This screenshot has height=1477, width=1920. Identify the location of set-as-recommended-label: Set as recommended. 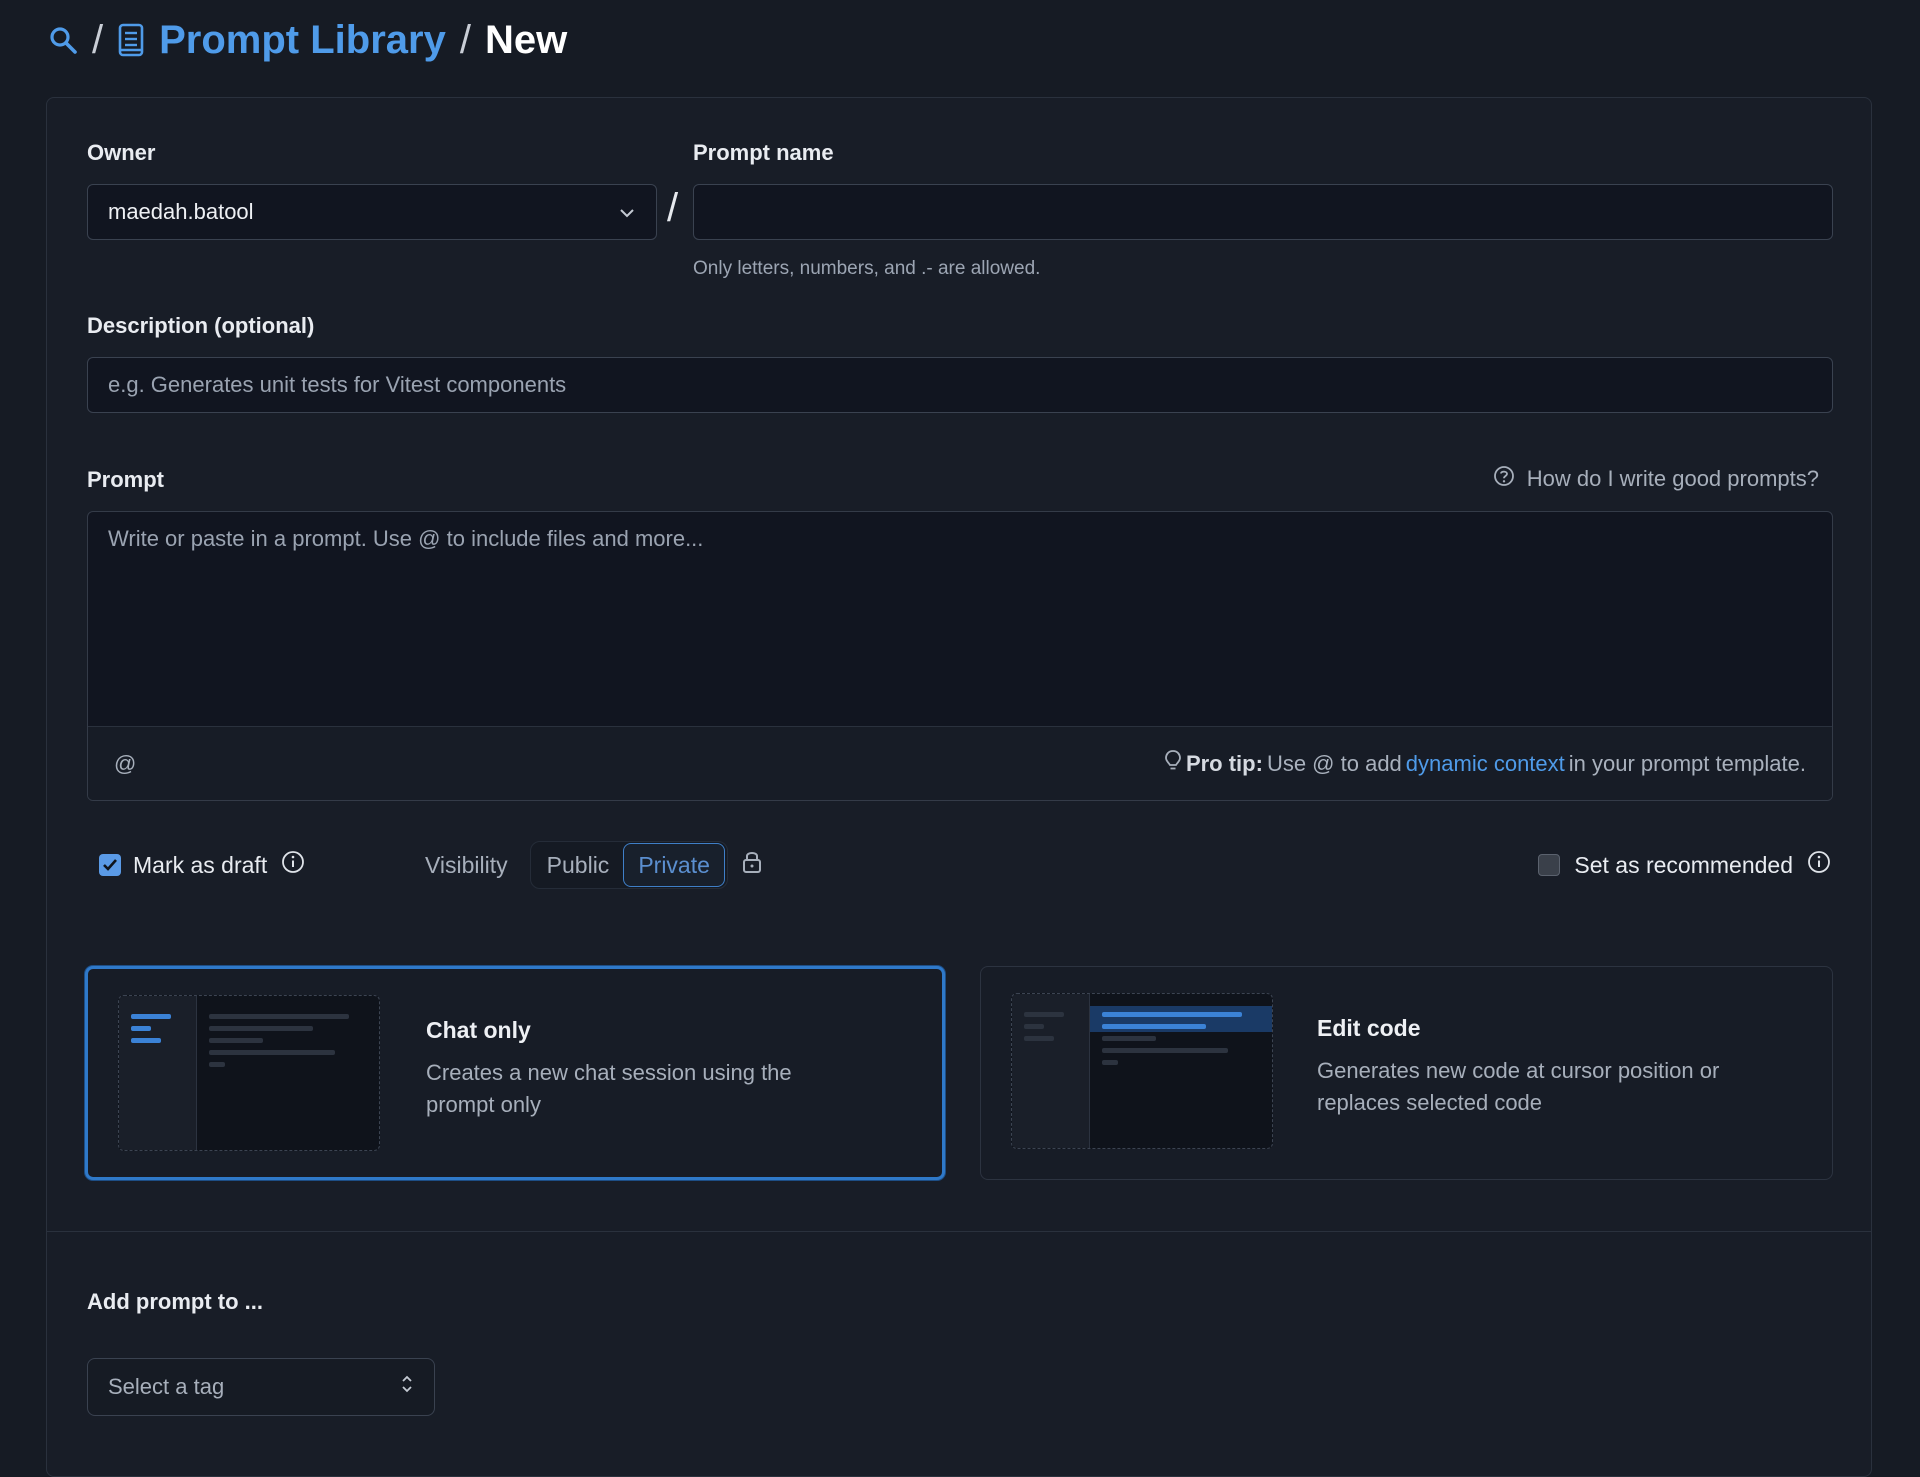
(1683, 865).